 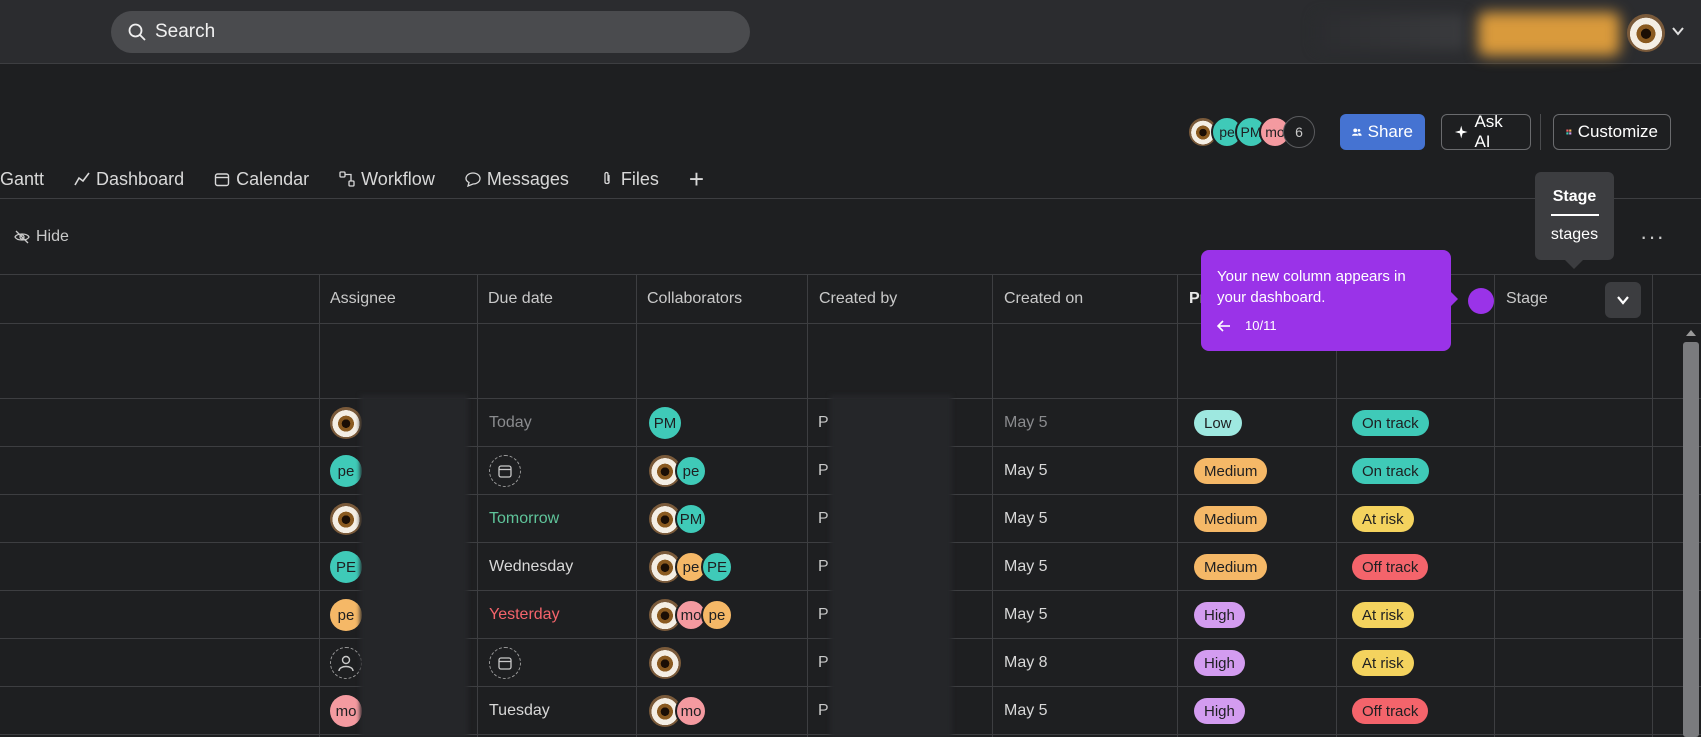 I want to click on due-date-cell: Wednesday, so click(x=531, y=567).